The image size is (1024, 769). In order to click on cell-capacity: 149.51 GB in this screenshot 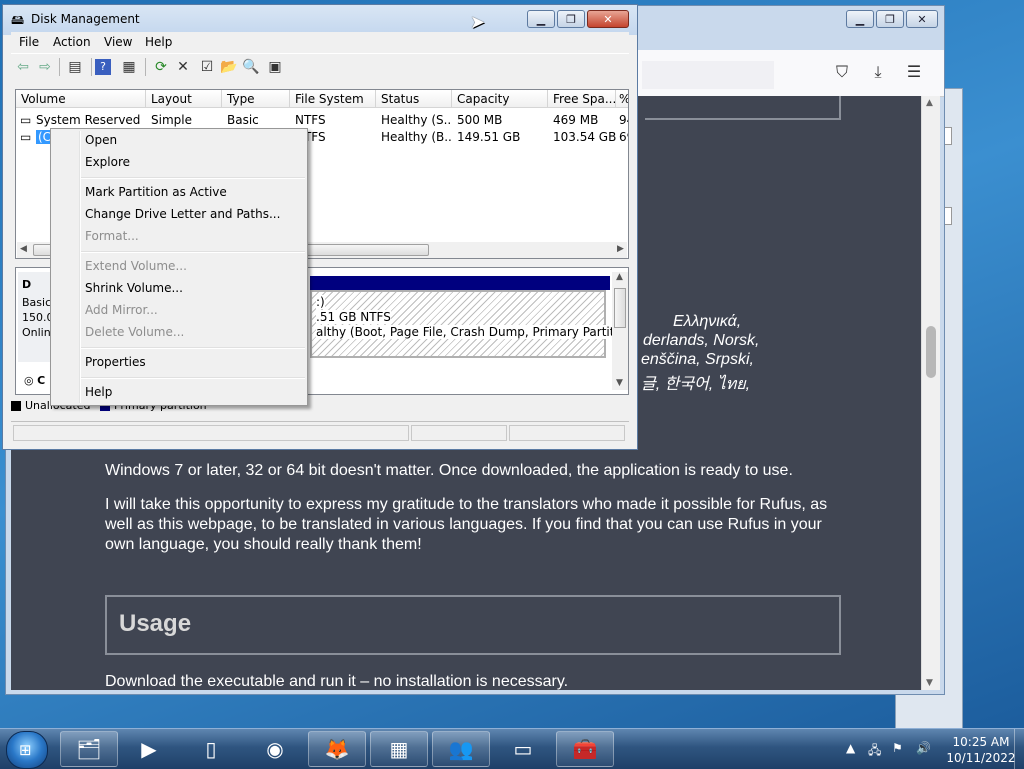, I will do `click(489, 137)`.